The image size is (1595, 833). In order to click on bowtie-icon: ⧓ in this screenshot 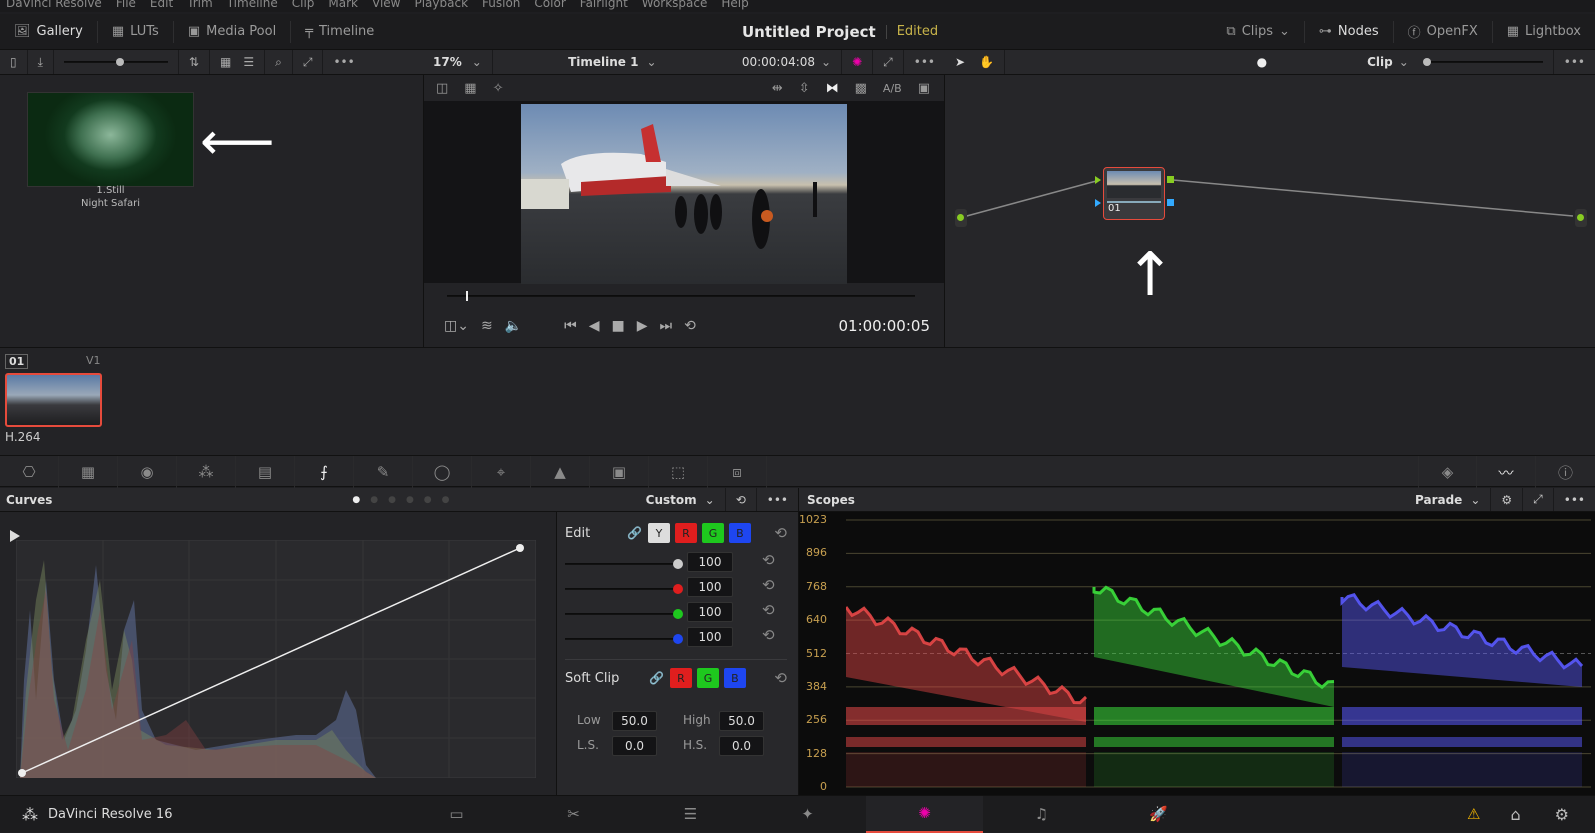, I will do `click(832, 88)`.